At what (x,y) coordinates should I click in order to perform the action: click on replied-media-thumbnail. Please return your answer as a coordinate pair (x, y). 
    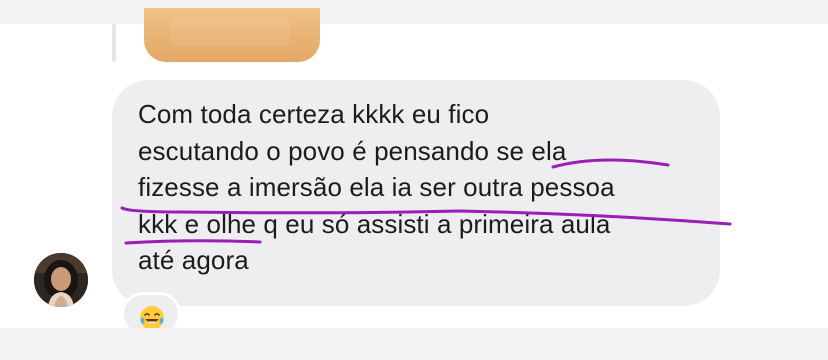
    Looking at the image, I should click on (232, 35).